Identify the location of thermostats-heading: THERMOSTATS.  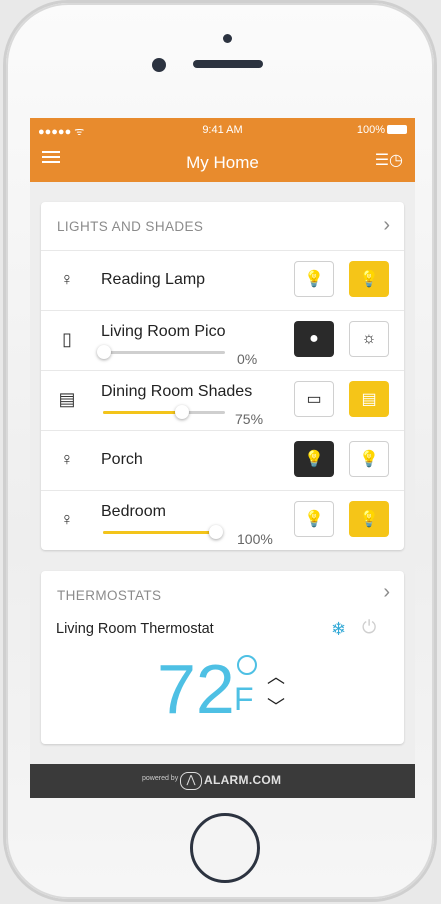
(109, 595).